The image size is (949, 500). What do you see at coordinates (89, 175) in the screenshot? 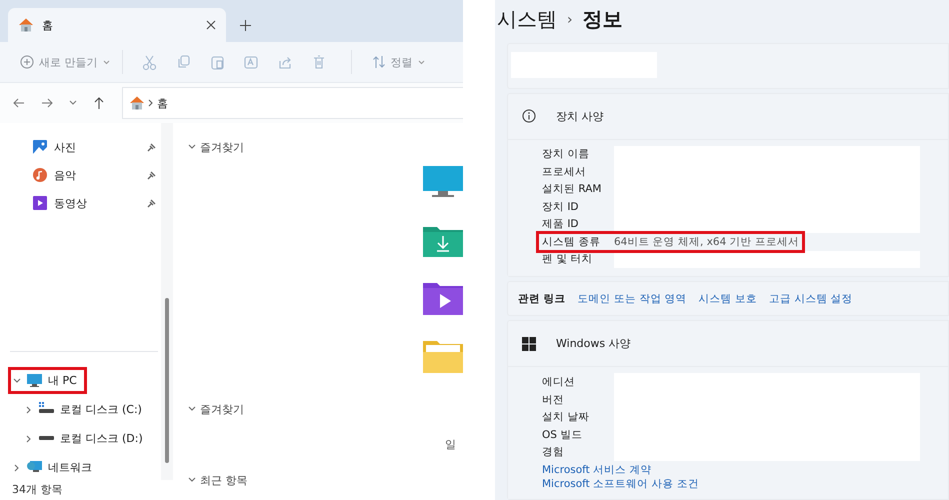
I see `nav-item: 음악` at bounding box center [89, 175].